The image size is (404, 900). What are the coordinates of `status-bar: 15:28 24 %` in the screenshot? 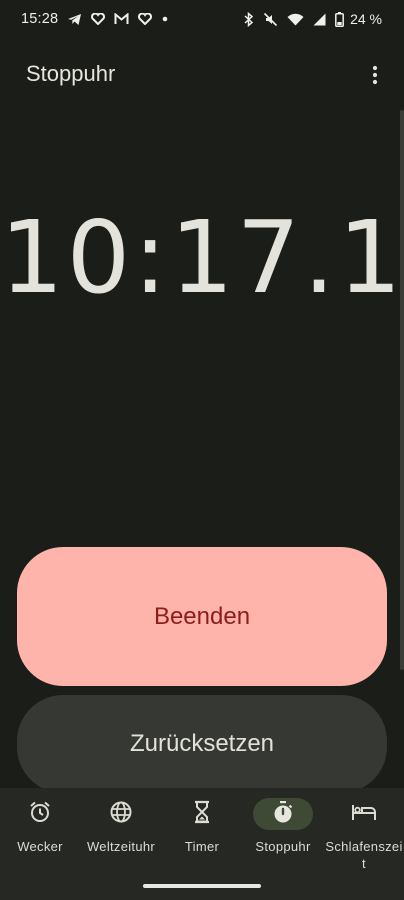 It's located at (202, 19).